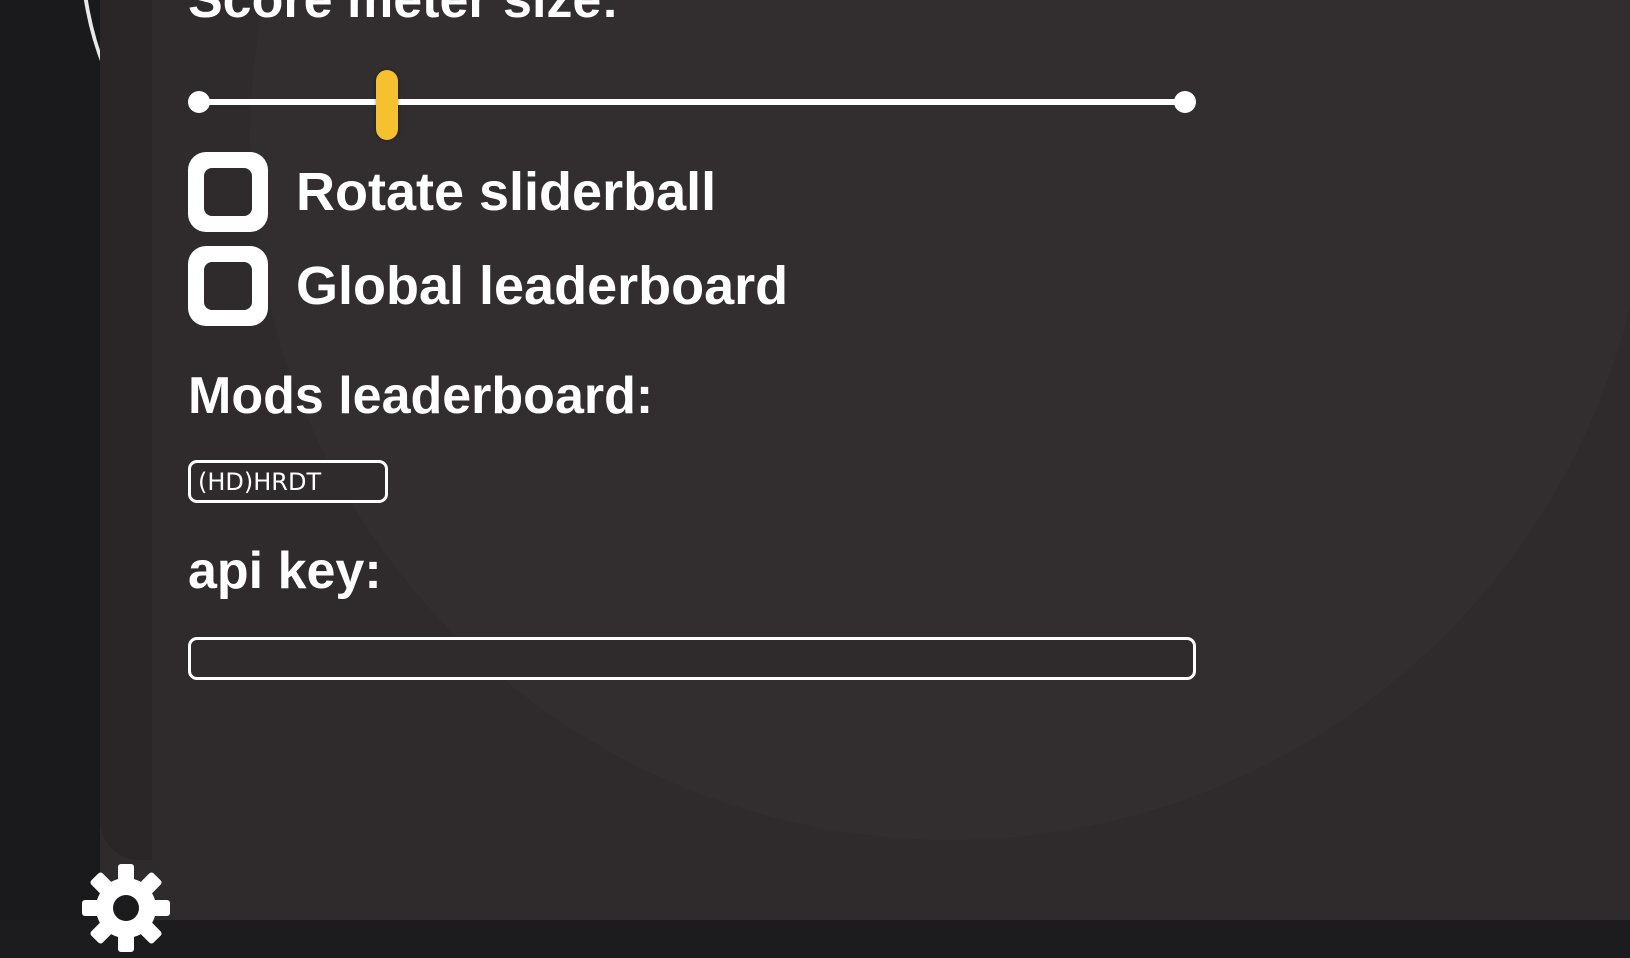  I want to click on rotate-sliderball-checkbox, so click(228, 192).